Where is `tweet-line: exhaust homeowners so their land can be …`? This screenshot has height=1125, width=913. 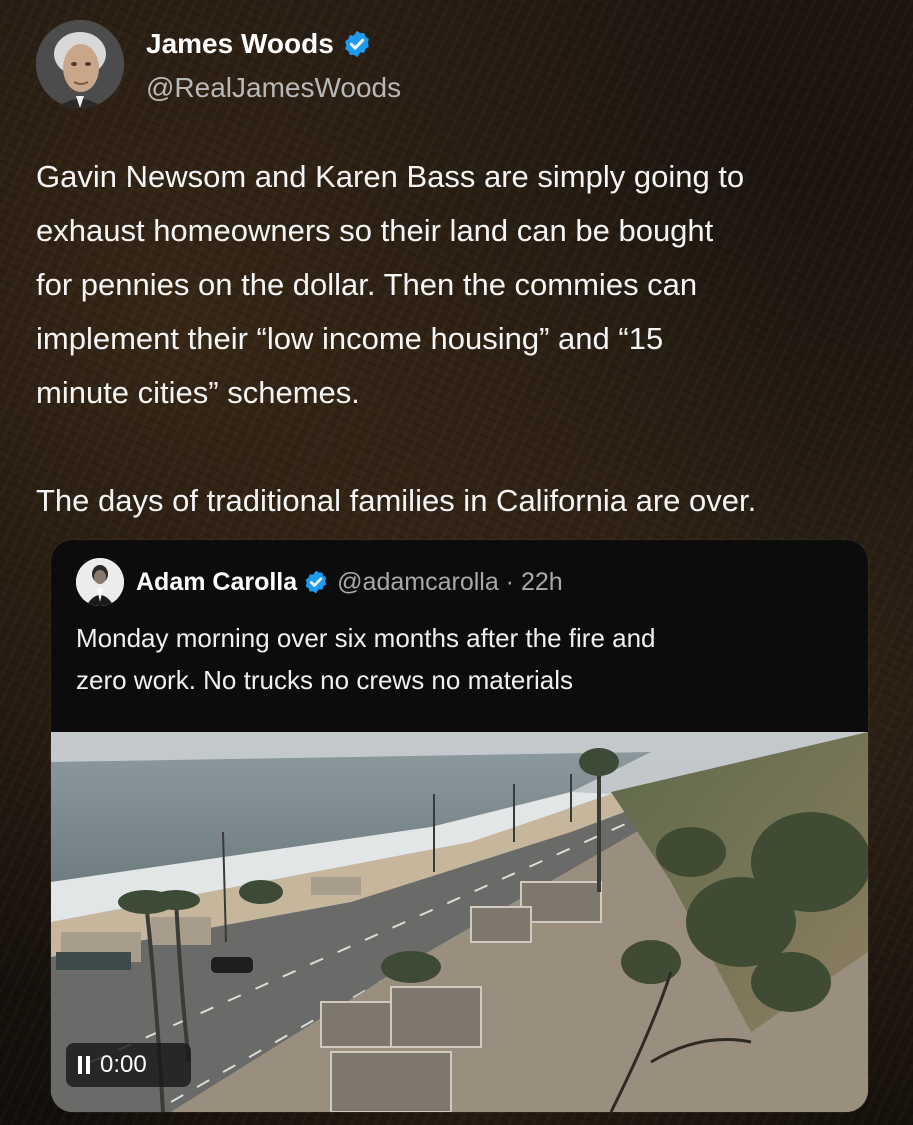 tweet-line: exhaust homeowners so their land can be … is located at coordinates (375, 230).